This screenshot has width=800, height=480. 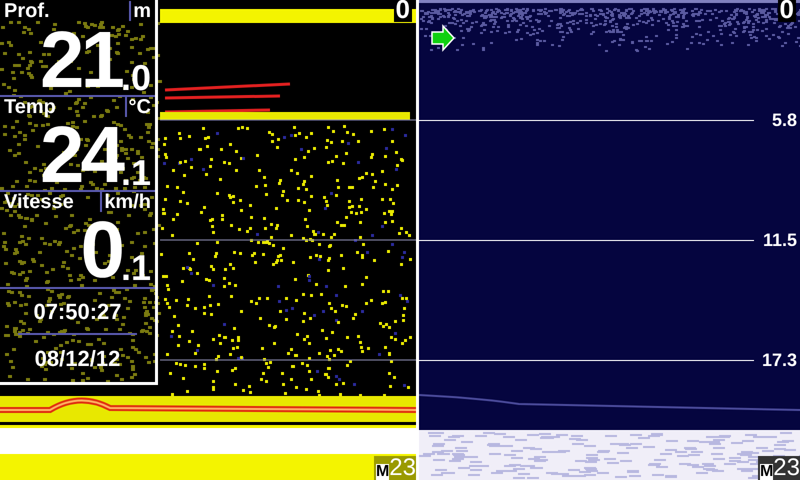 What do you see at coordinates (80, 60) in the screenshot?
I see `readout-value: 21` at bounding box center [80, 60].